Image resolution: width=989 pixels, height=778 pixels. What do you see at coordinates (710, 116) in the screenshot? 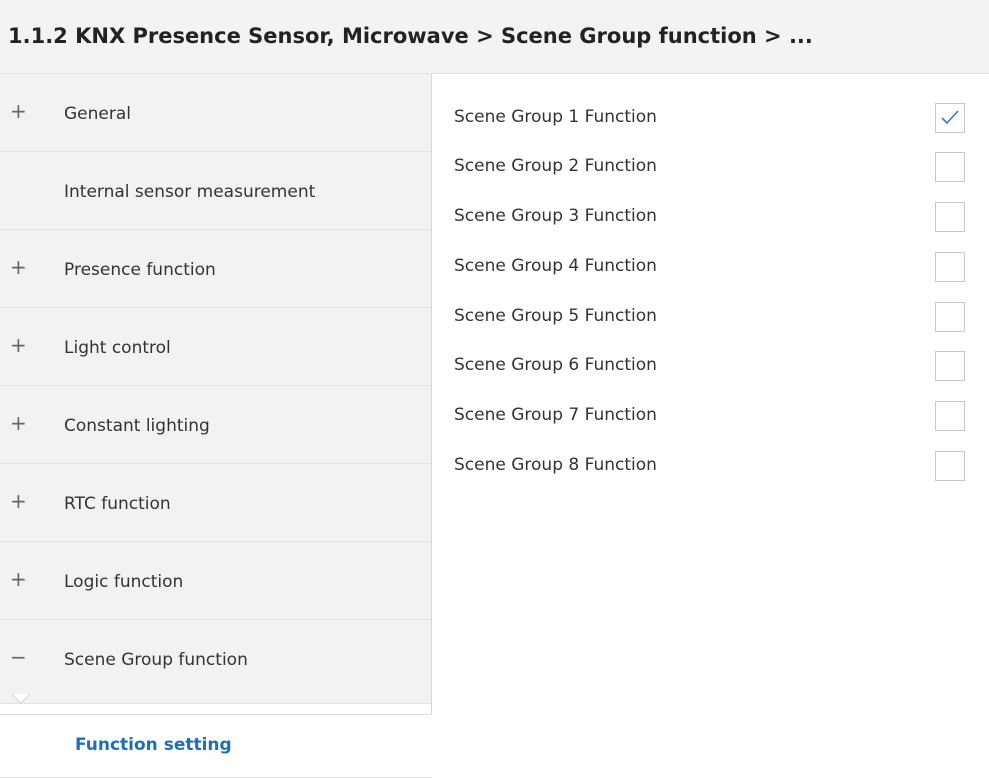
I see `scene-group-1-row: Scene Group 1 Function` at bounding box center [710, 116].